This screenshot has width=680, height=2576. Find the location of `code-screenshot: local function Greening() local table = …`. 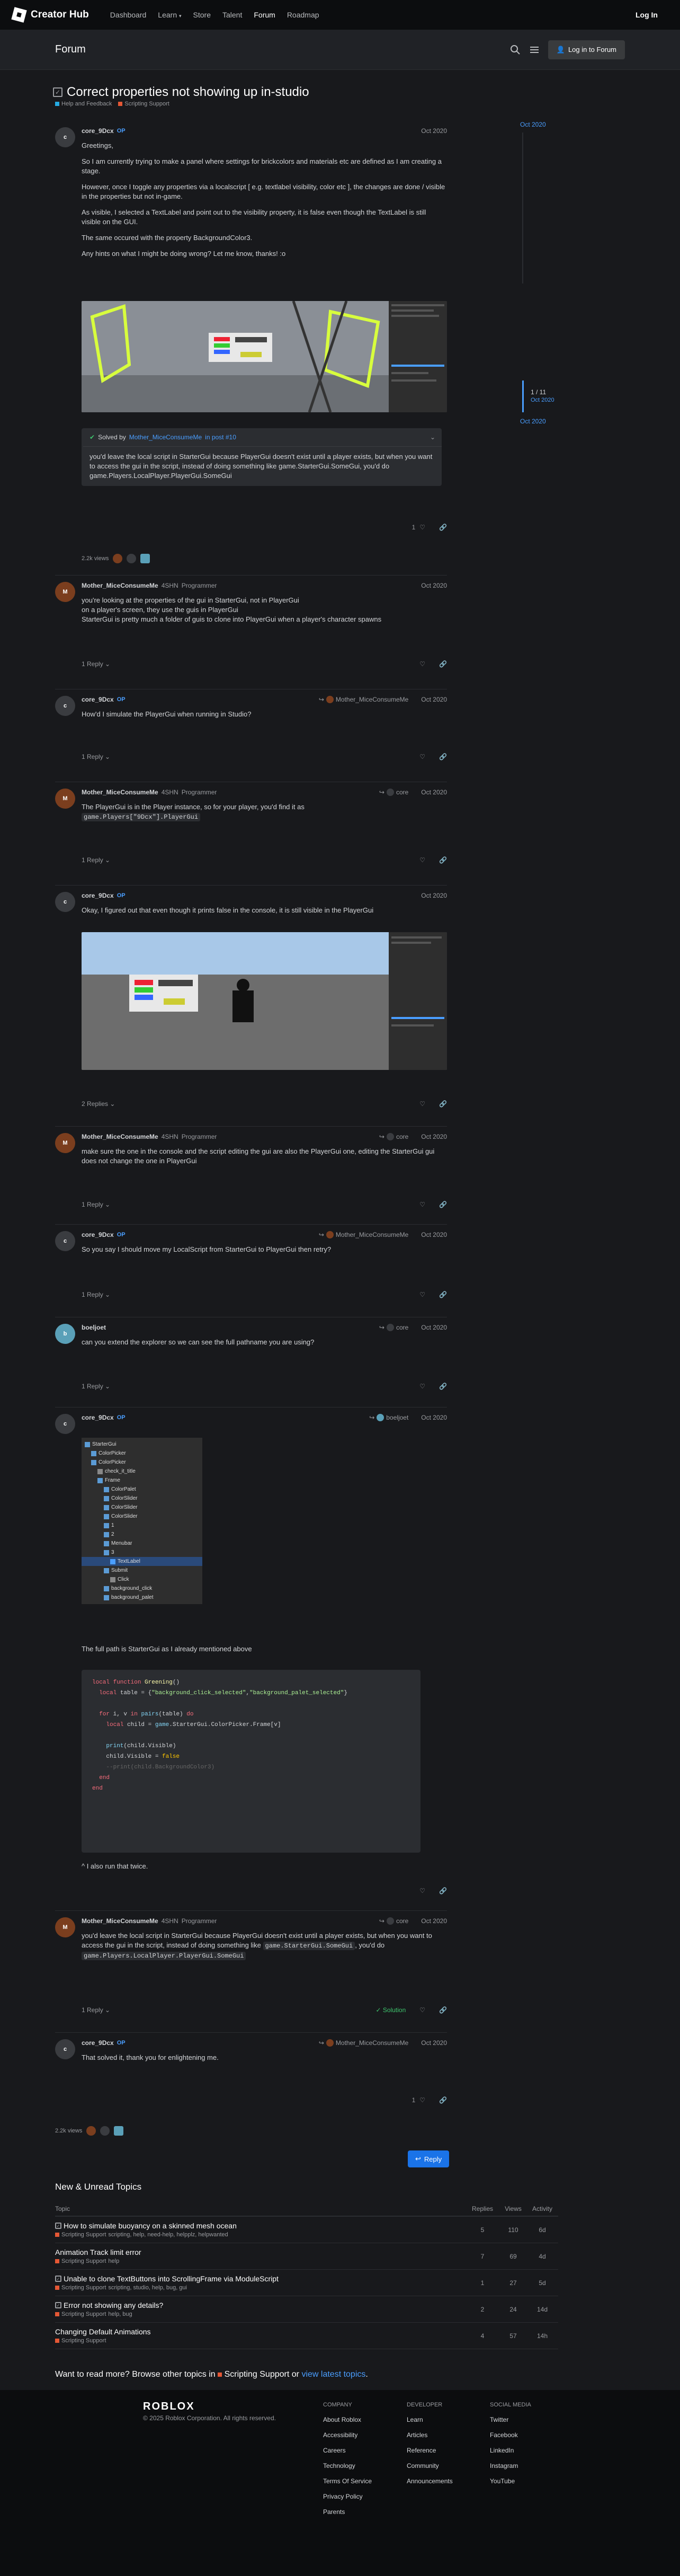

code-screenshot: local function Greening() local table = … is located at coordinates (251, 1761).